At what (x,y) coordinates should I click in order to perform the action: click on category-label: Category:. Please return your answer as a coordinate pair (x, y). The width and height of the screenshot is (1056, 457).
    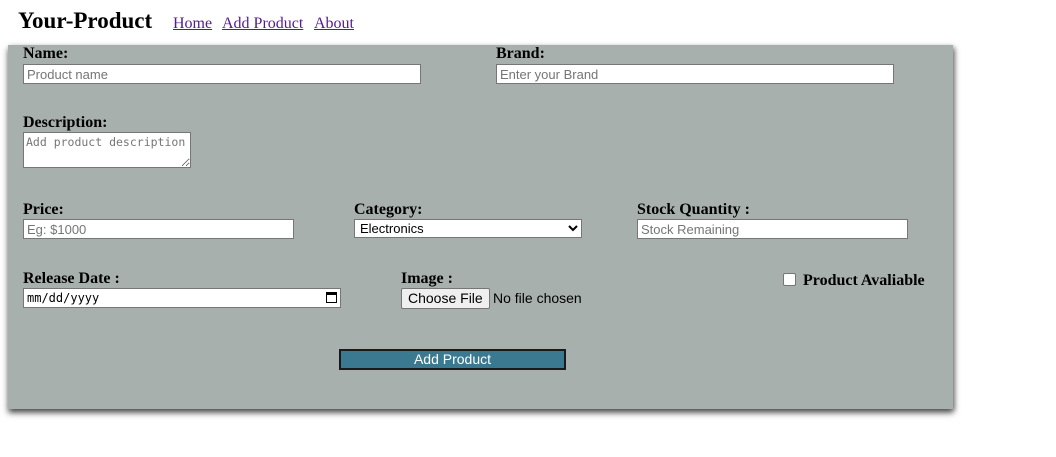
    Looking at the image, I should click on (388, 209).